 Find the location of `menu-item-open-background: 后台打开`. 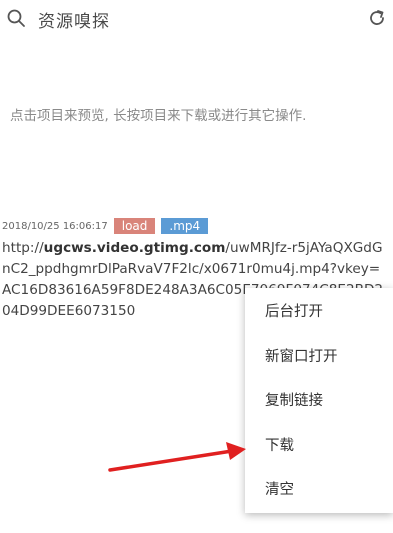

menu-item-open-background: 后台打开 is located at coordinates (319, 312).